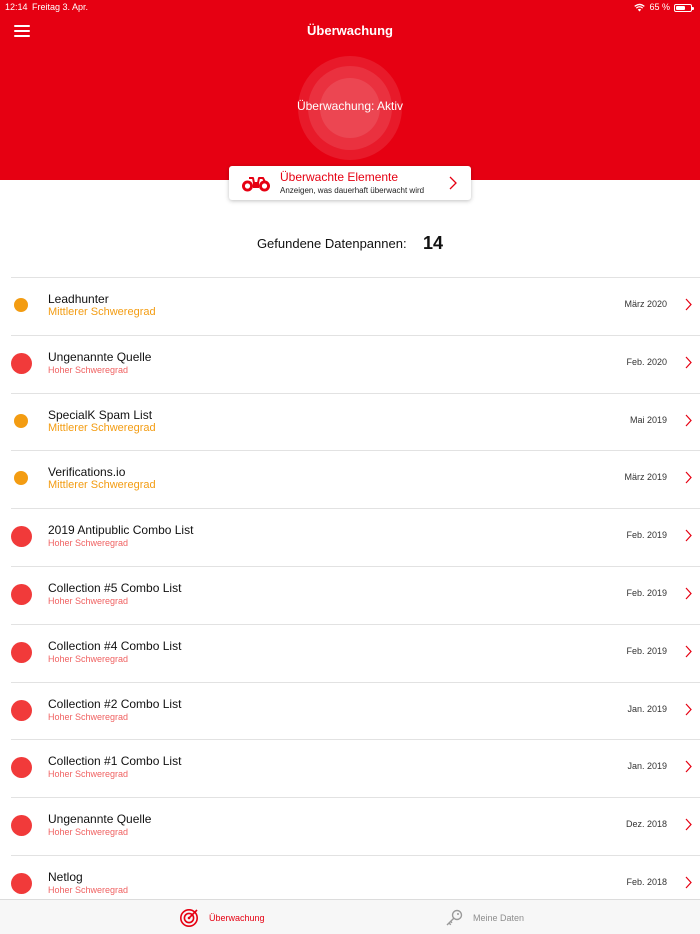  What do you see at coordinates (65, 876) in the screenshot?
I see `breach-name: Netlog` at bounding box center [65, 876].